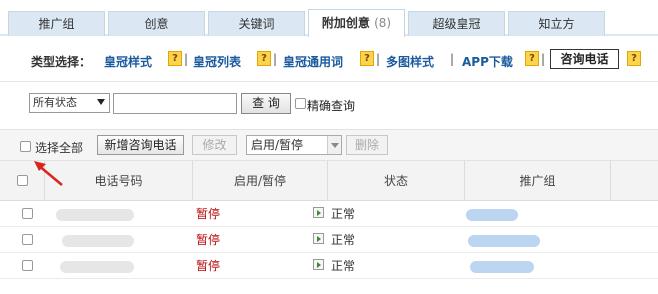 The height and width of the screenshot is (294, 658). Describe the element at coordinates (383, 23) in the screenshot. I see `tab-extension-count: (8)` at that location.